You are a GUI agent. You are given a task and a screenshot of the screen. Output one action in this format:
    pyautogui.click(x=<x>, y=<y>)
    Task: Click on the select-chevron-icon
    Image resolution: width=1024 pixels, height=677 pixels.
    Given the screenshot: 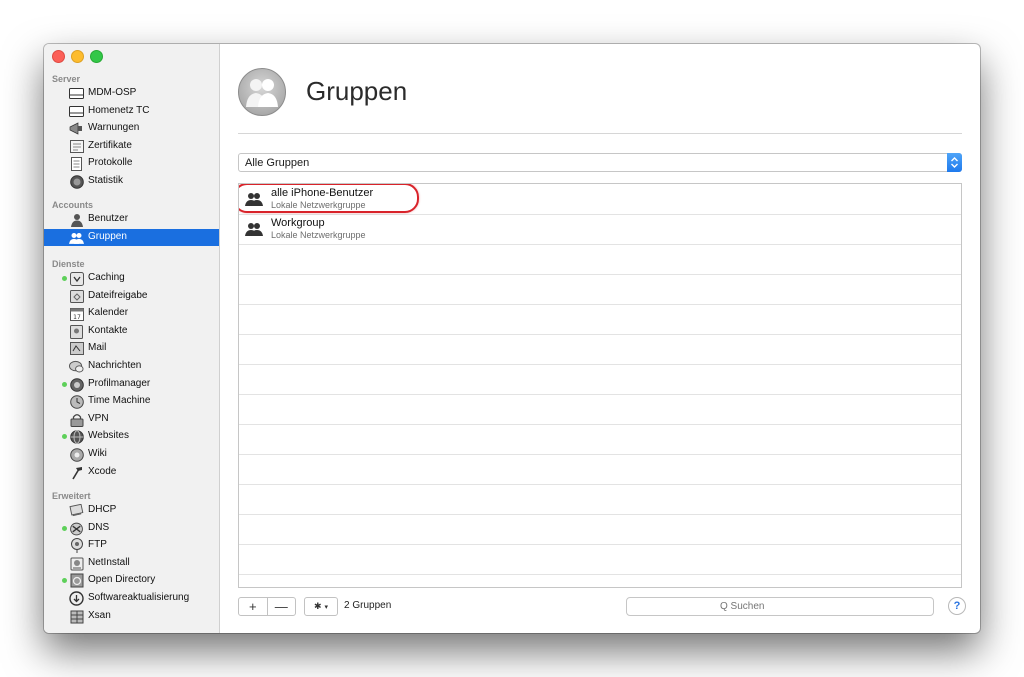 What is the action you would take?
    pyautogui.click(x=954, y=162)
    